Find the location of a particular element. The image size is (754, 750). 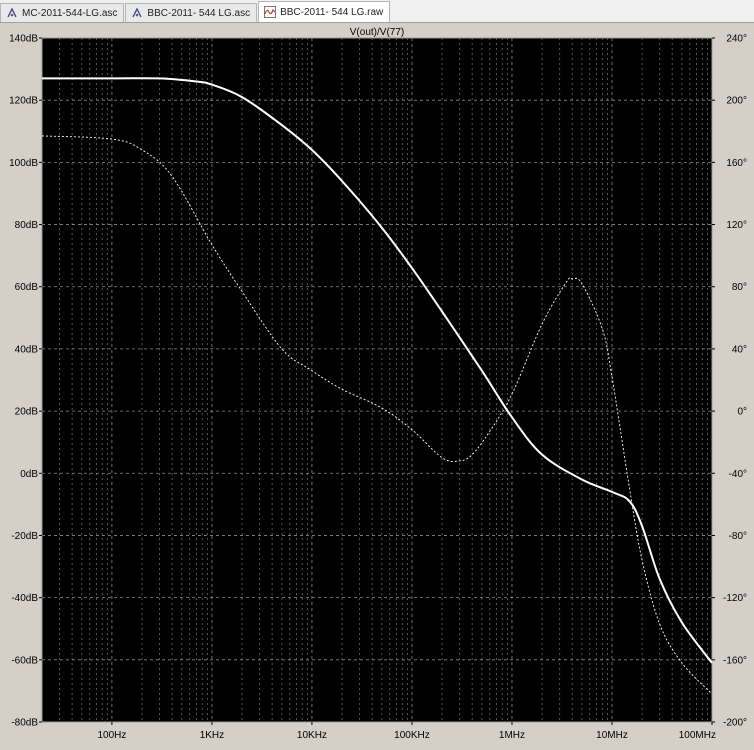

tab-bbc-2011-544-lg-asc: BBC-2011- 544 LG.asc is located at coordinates (191, 12).